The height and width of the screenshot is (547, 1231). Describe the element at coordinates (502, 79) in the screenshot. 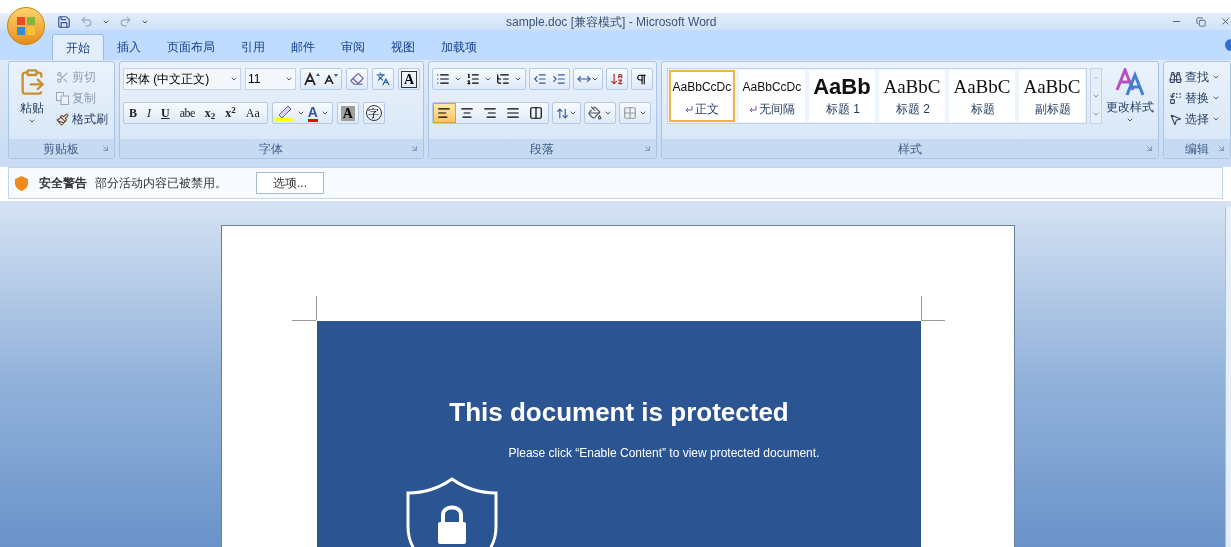

I see `multilevel-list-icon` at that location.